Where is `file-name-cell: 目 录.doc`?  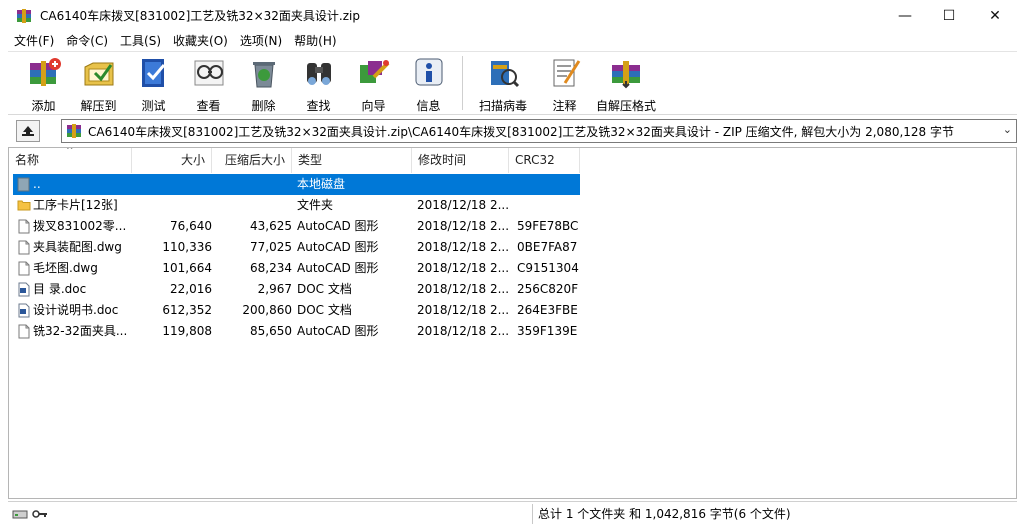 file-name-cell: 目 录.doc is located at coordinates (60, 289).